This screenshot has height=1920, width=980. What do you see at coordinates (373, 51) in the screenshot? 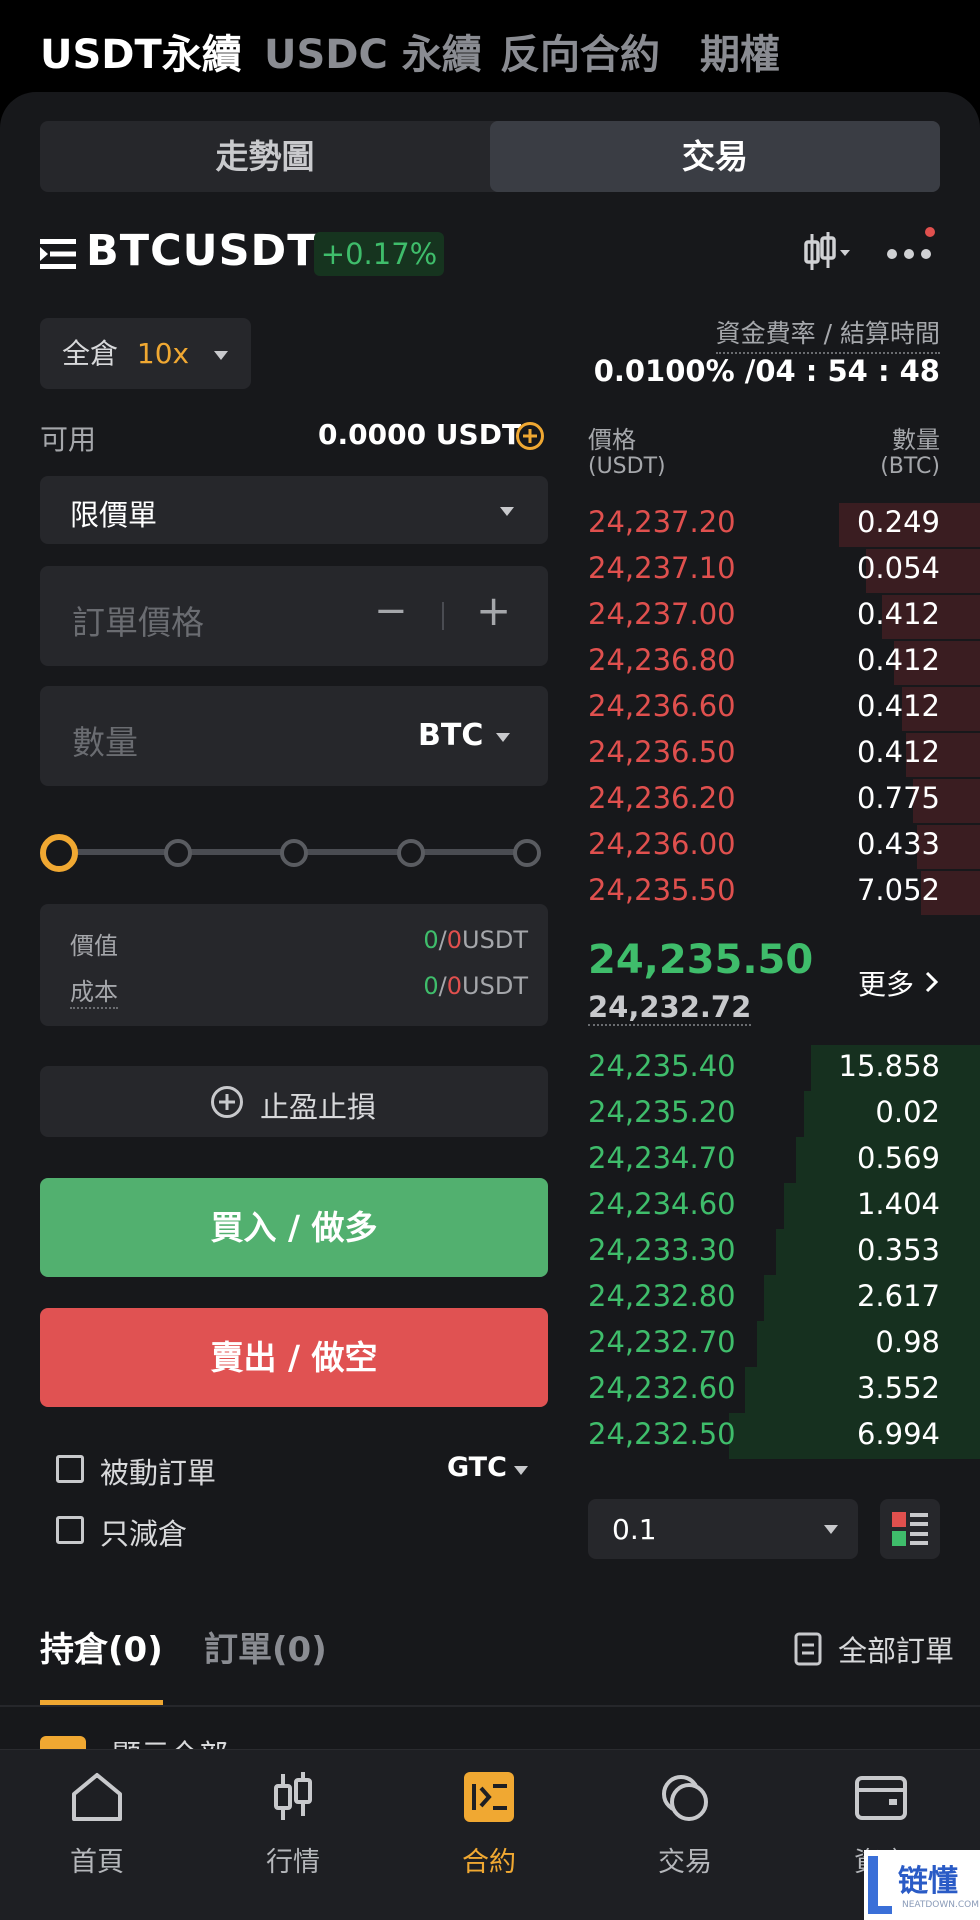
I see `tab-usdc-perpetual: USDC 永續` at bounding box center [373, 51].